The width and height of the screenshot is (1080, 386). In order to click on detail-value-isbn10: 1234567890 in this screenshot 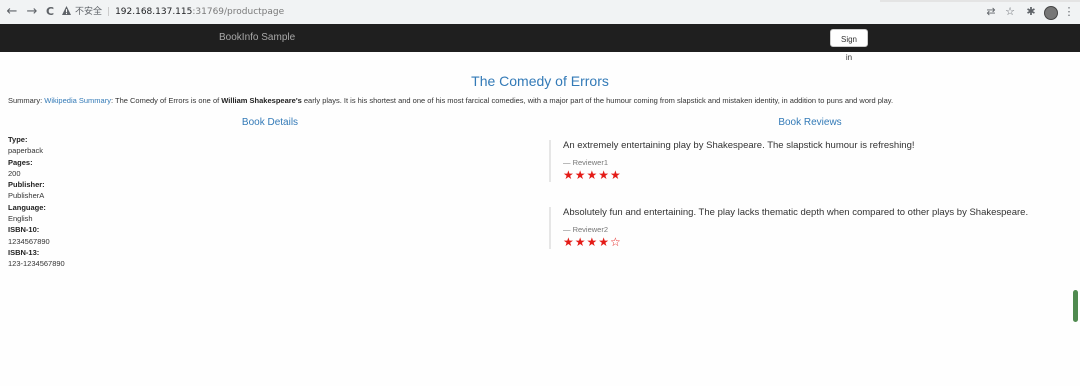, I will do `click(29, 241)`.